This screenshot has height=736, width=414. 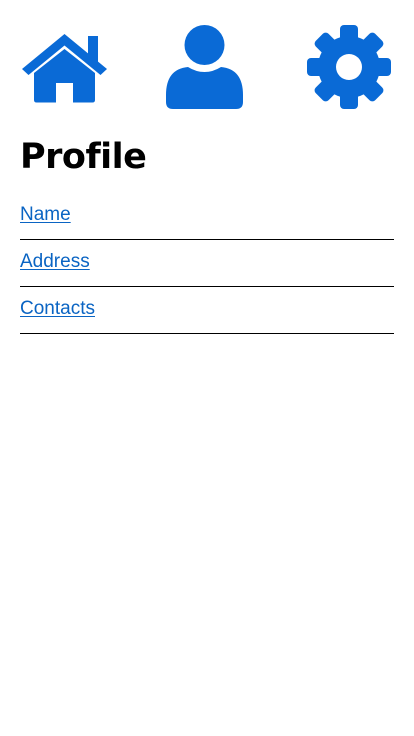 I want to click on gear-icon-graphic, so click(x=349, y=67).